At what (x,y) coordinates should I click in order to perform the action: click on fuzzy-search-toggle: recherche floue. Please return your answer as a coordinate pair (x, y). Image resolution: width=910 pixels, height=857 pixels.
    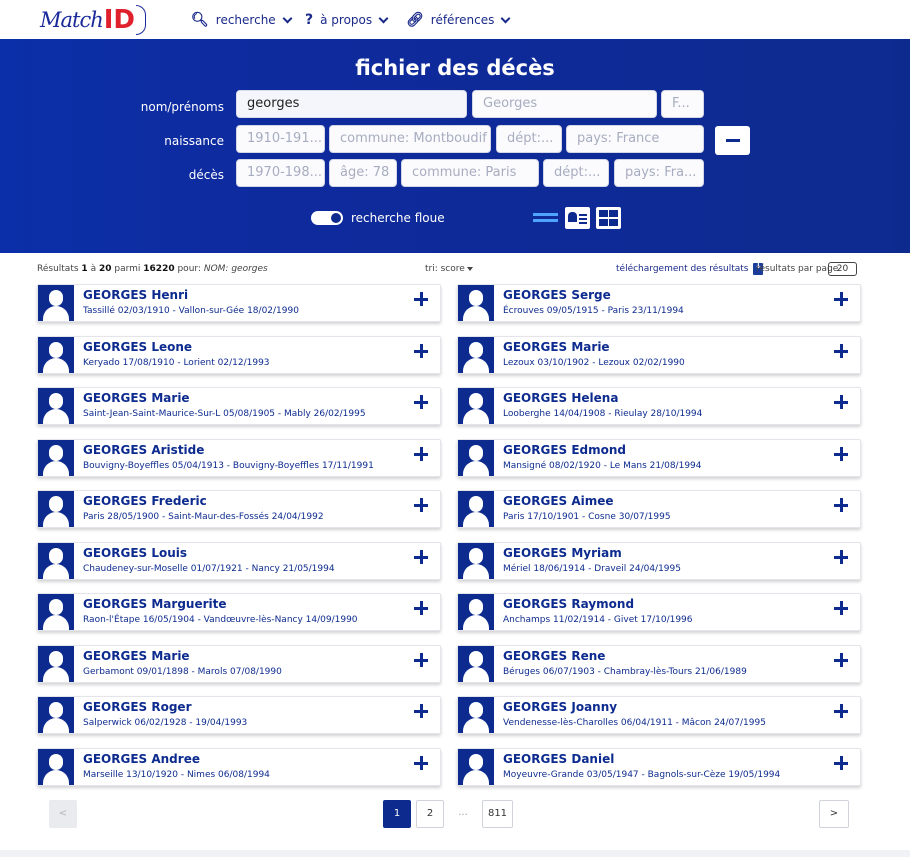
    Looking at the image, I should click on (378, 218).